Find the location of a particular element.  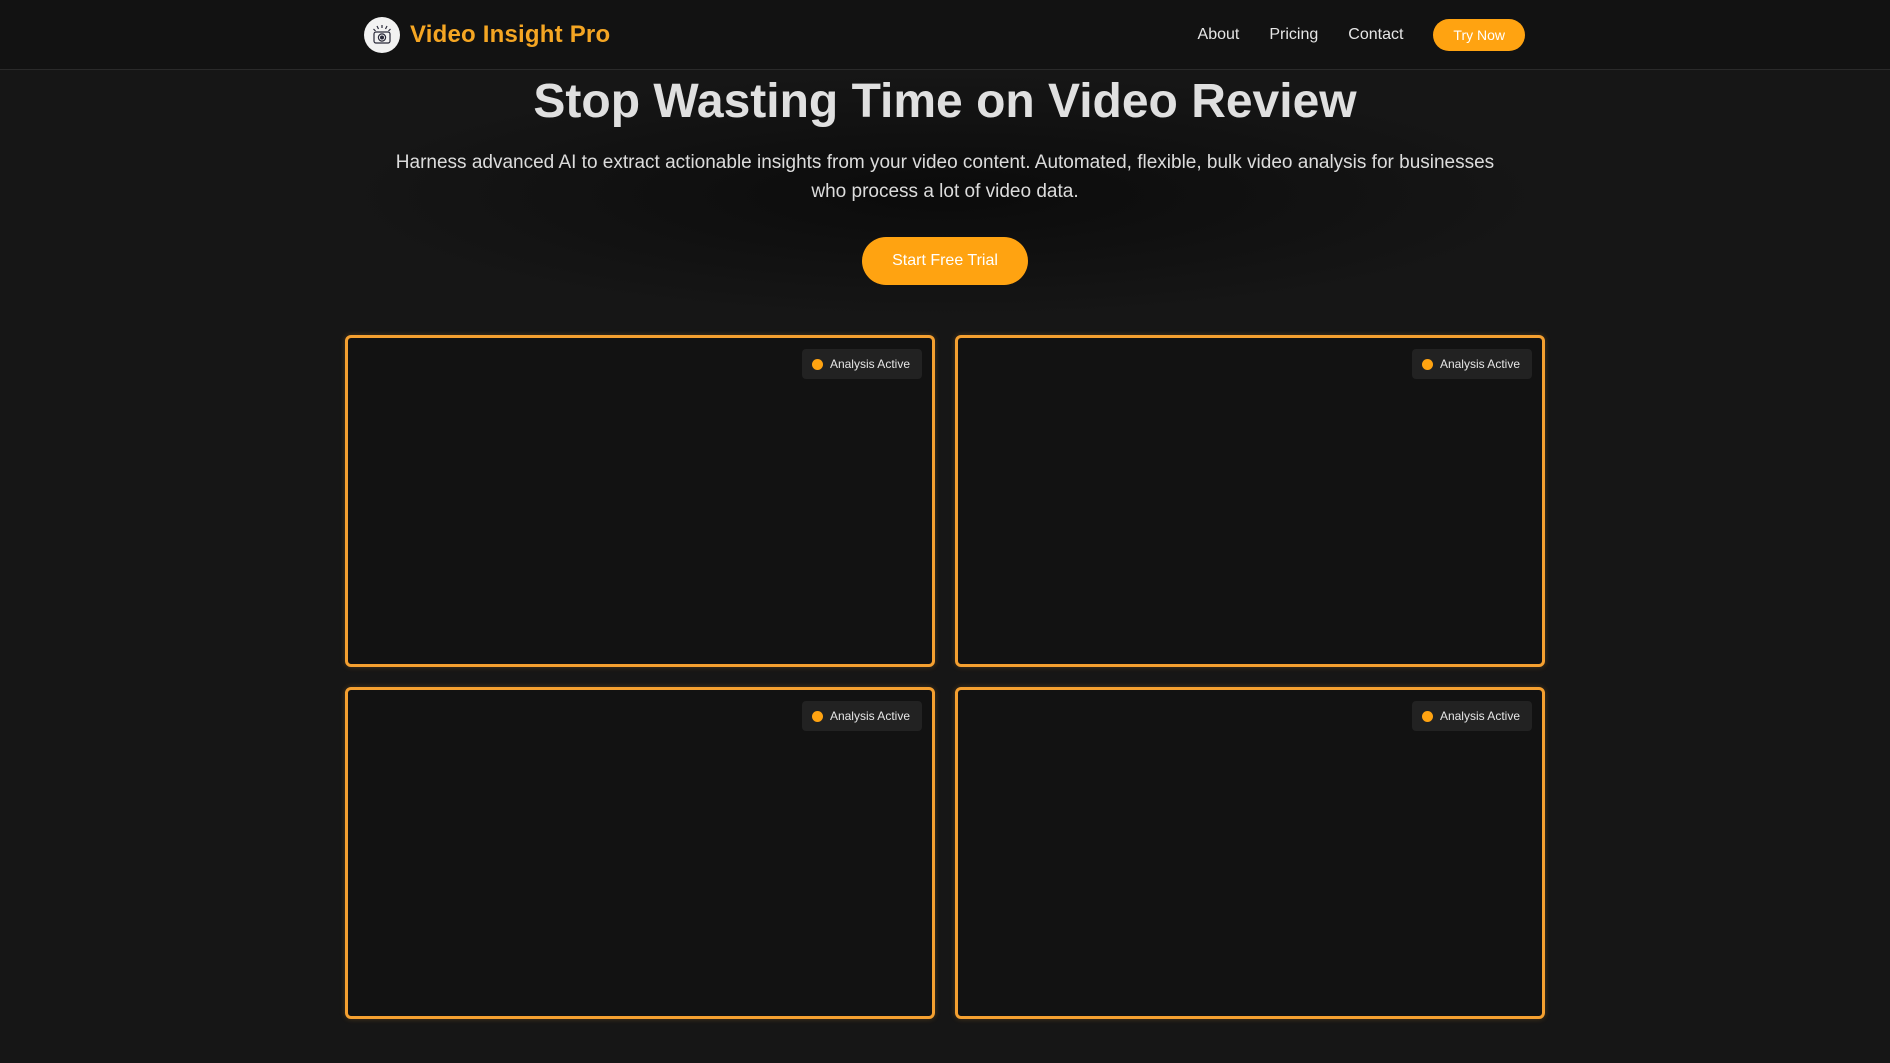

brand: Video Insight Pro is located at coordinates (487, 35).